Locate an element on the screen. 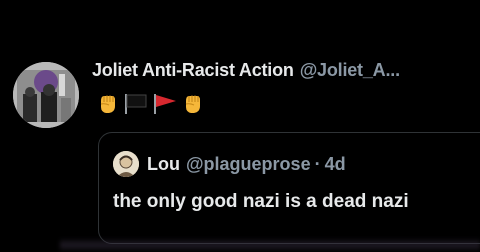 The height and width of the screenshot is (252, 480). quoted-timestamp: 4d is located at coordinates (335, 164).